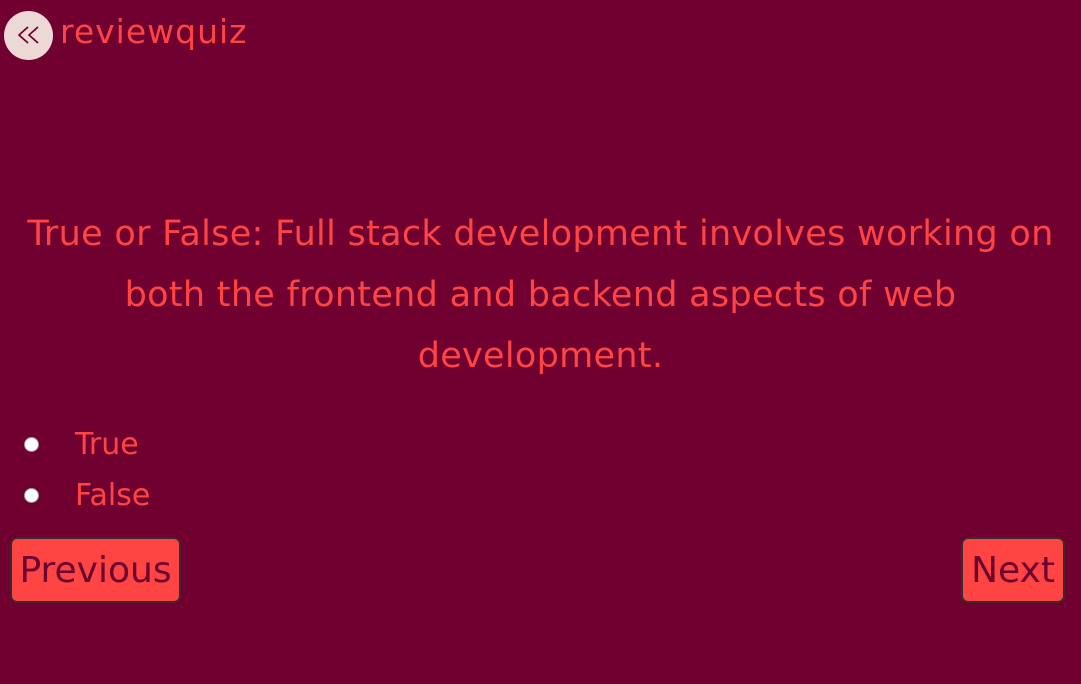 Image resolution: width=1081 pixels, height=684 pixels. I want to click on radio-true, so click(31, 444).